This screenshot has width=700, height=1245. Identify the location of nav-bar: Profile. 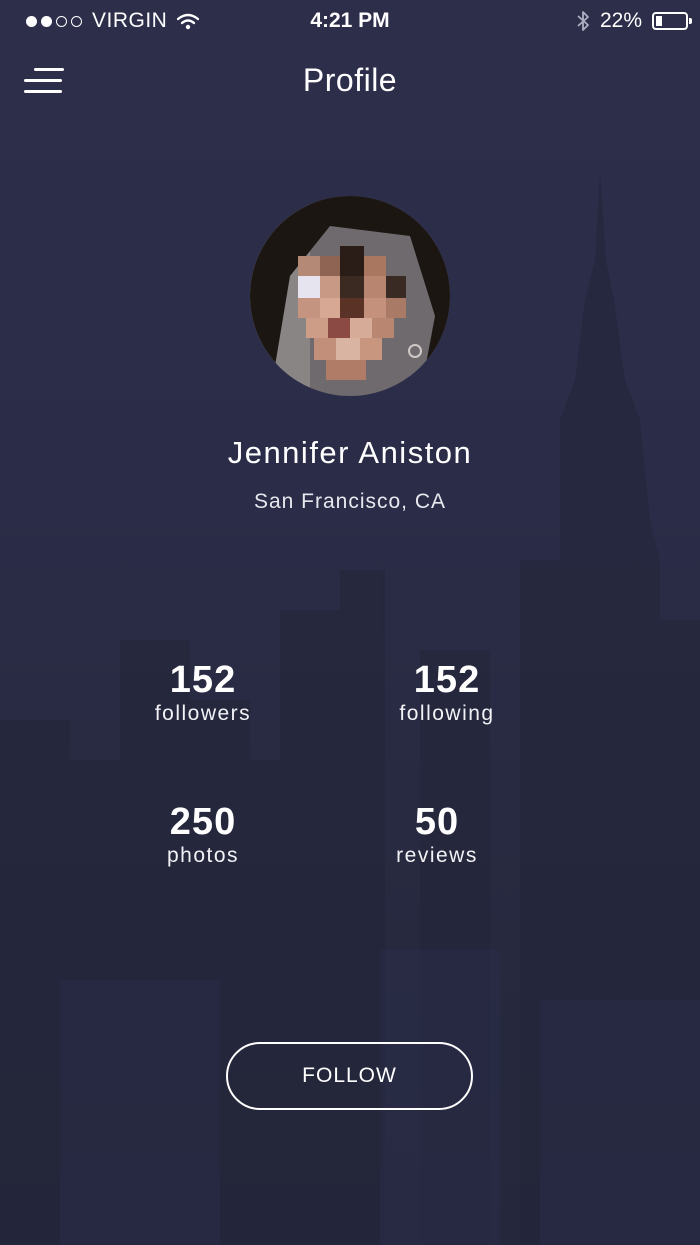
(350, 80).